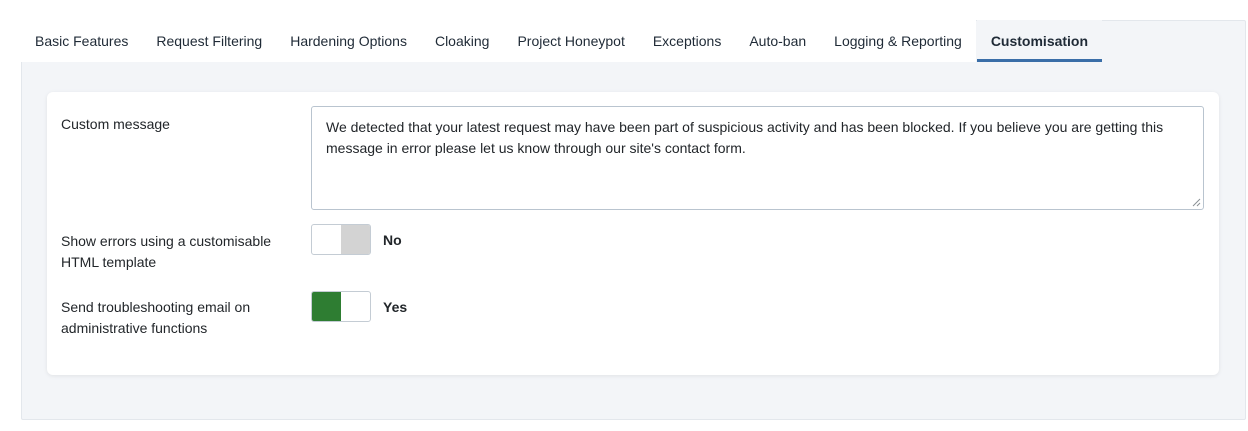 The height and width of the screenshot is (431, 1248). Describe the element at coordinates (1196, 202) in the screenshot. I see `resize-grip-icon` at that location.